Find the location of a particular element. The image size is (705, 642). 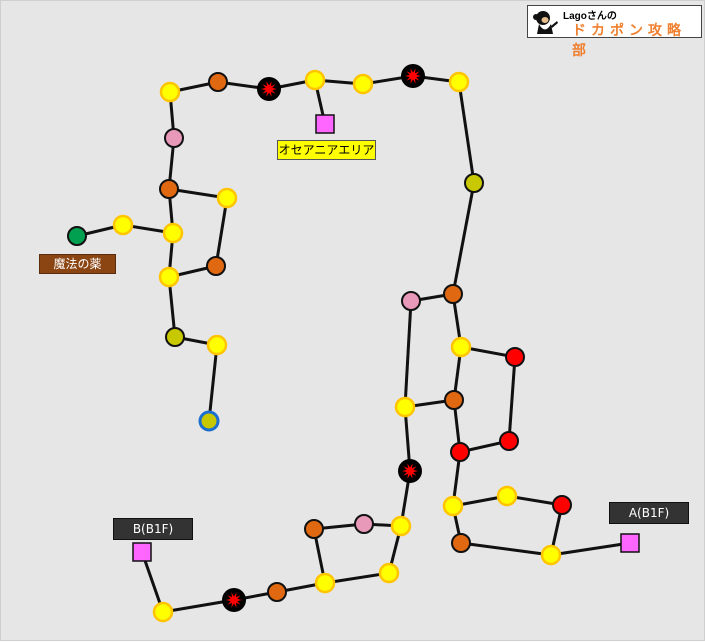

exit-square-oceania is located at coordinates (325, 124).